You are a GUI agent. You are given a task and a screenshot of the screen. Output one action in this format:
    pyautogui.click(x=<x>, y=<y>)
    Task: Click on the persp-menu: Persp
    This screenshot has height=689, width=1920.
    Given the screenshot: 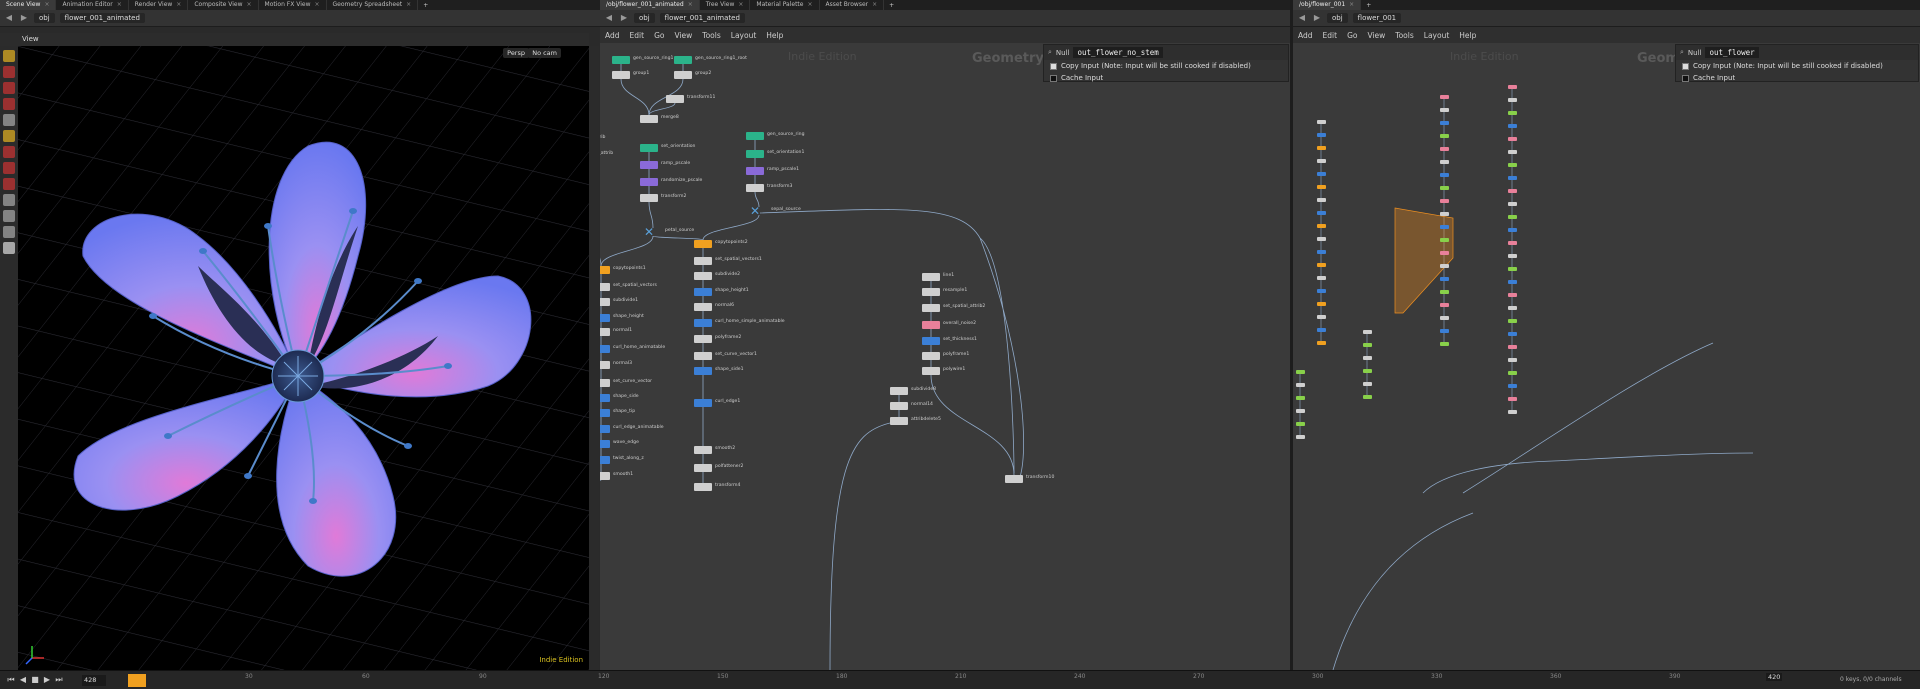 What is the action you would take?
    pyautogui.click(x=516, y=53)
    